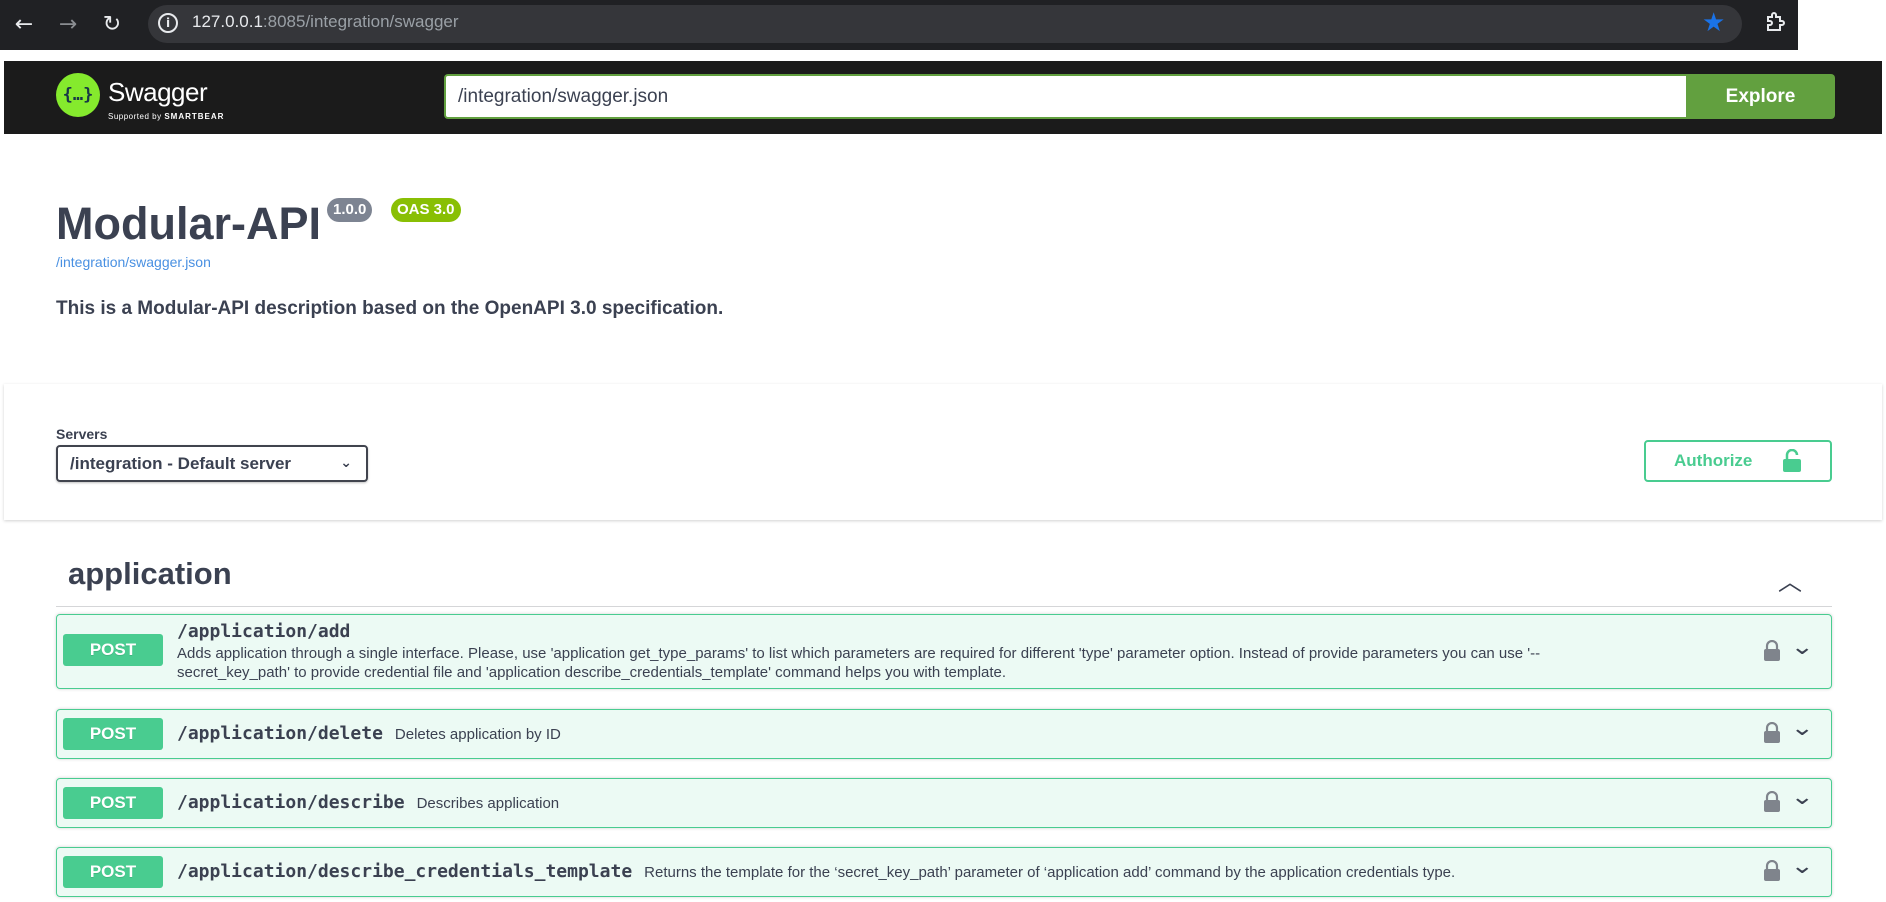 The image size is (1886, 902). I want to click on operation-summary: Describes application, so click(488, 803).